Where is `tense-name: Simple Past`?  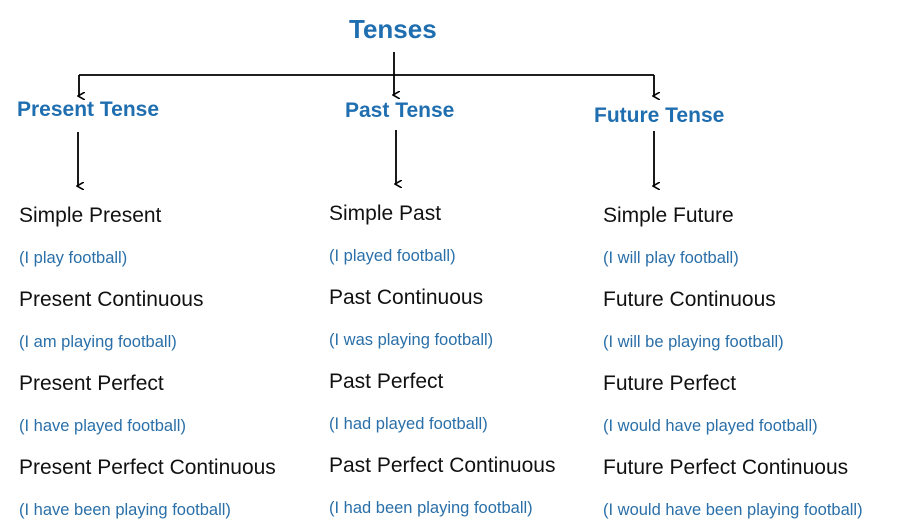
tense-name: Simple Past is located at coordinates (385, 213).